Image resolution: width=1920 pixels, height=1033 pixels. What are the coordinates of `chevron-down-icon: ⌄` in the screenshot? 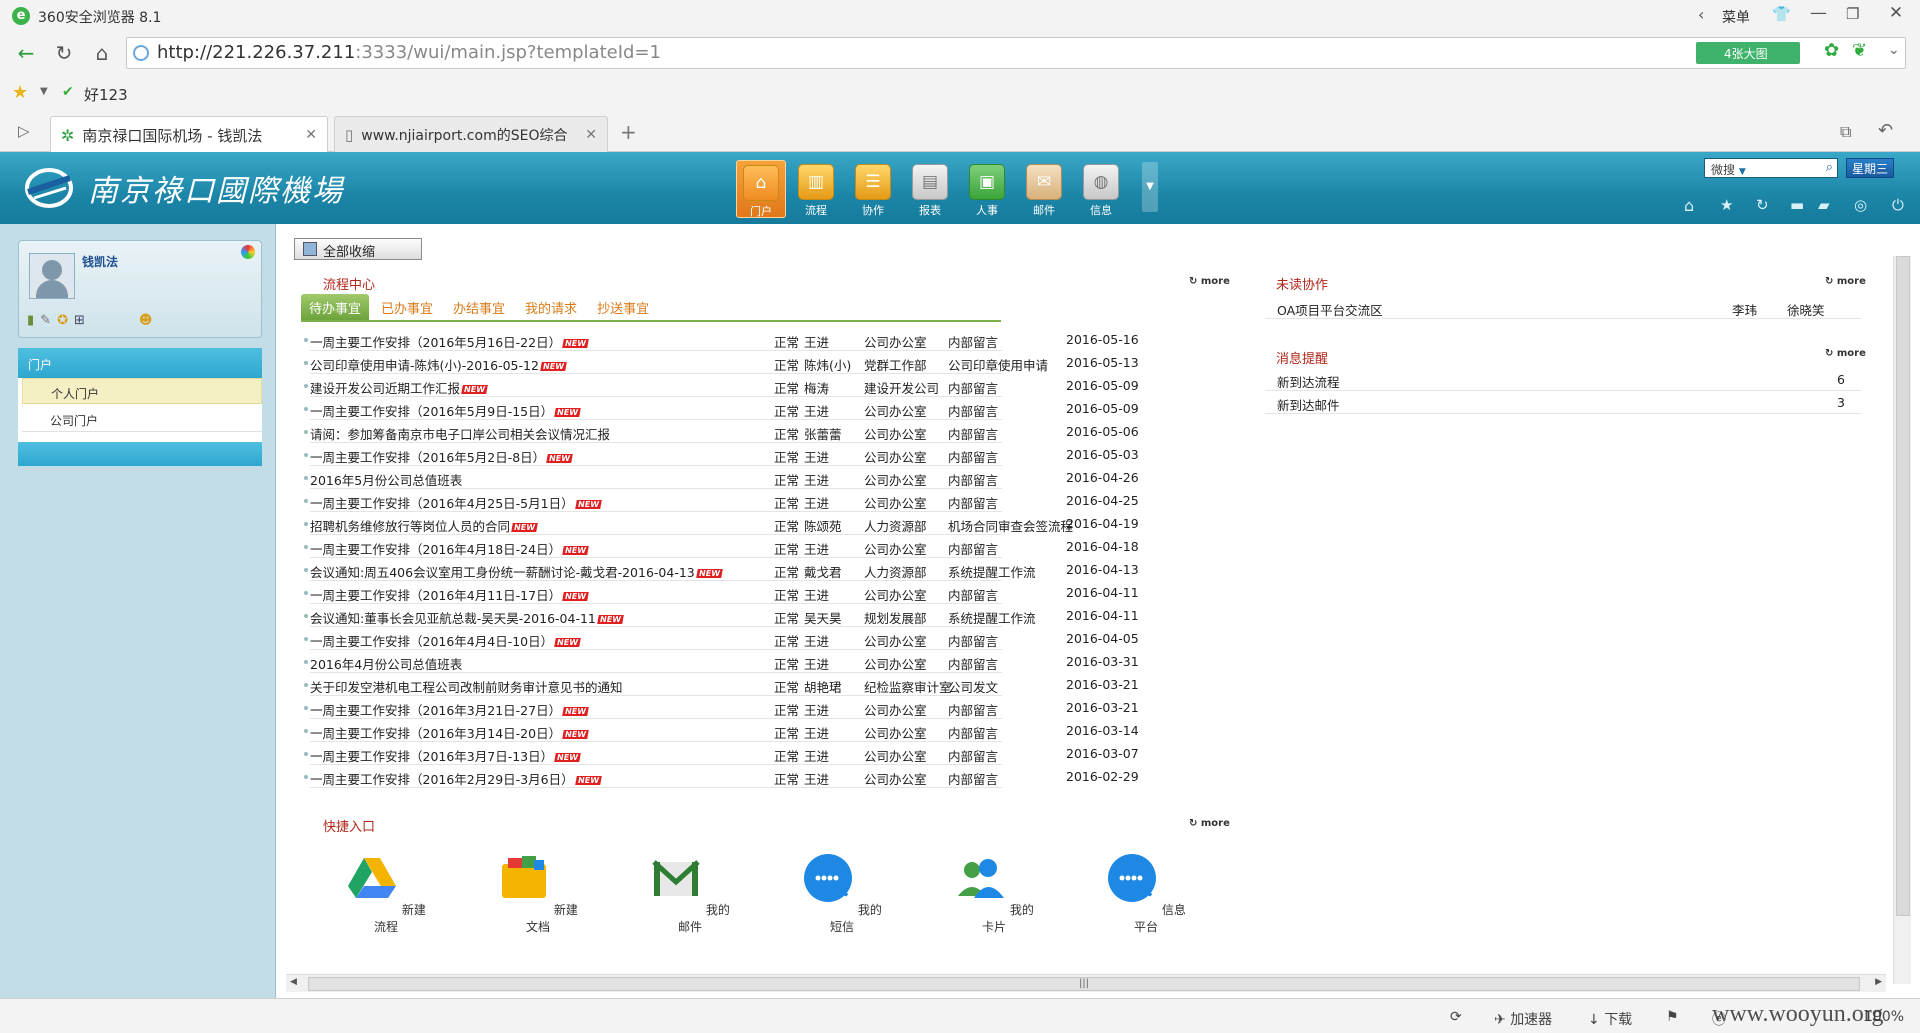 It's located at (1894, 50).